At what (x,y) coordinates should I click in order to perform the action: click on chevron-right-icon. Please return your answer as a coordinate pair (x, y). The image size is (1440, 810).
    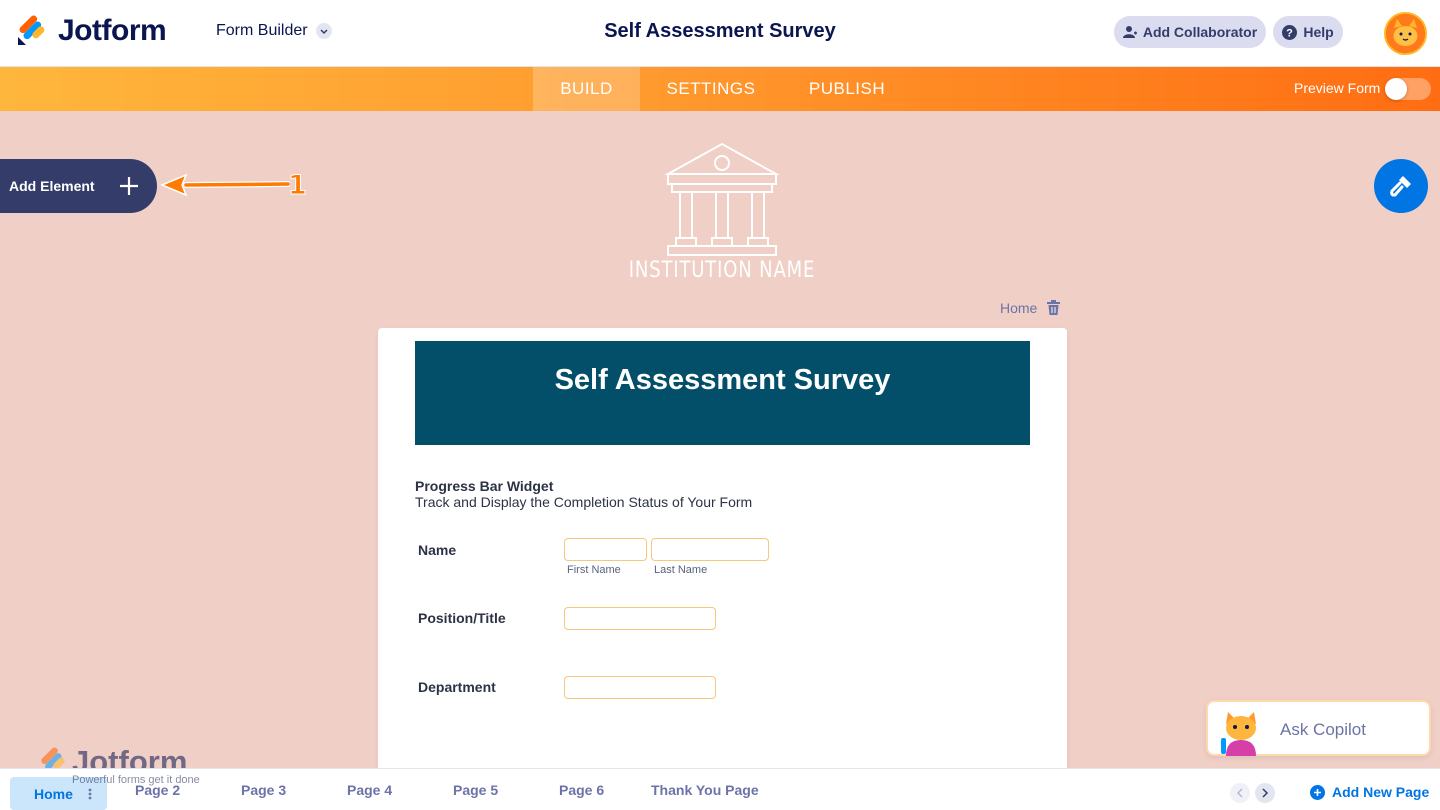
    Looking at the image, I should click on (1265, 793).